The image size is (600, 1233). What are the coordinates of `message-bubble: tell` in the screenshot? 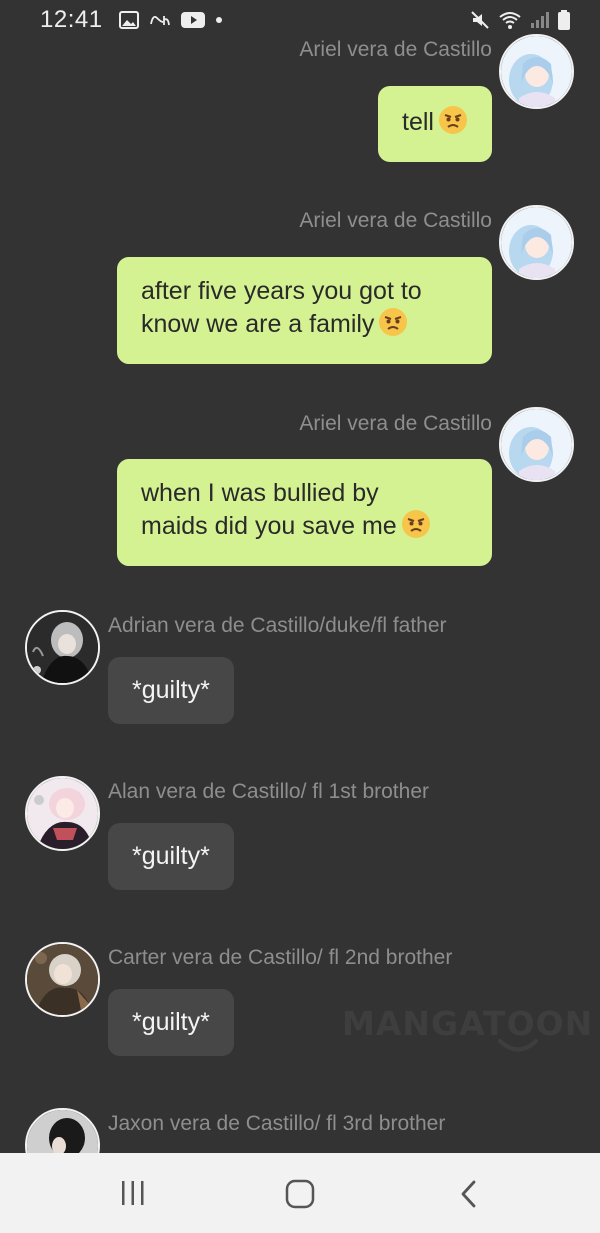 It's located at (435, 124).